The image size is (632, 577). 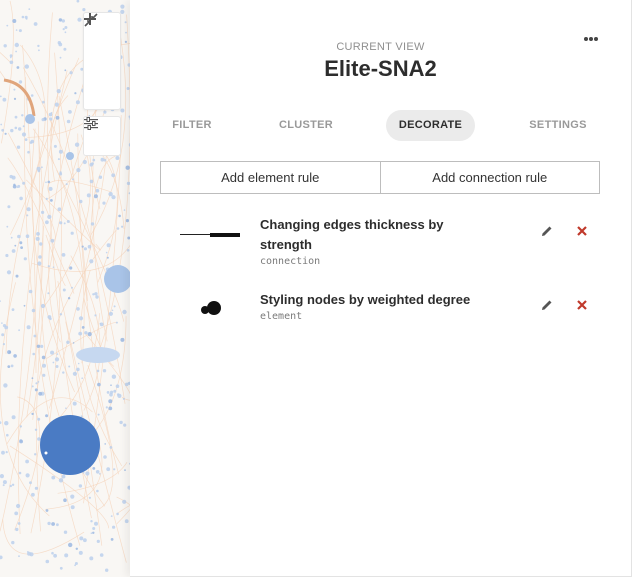 I want to click on graph-options-button, so click(x=102, y=136).